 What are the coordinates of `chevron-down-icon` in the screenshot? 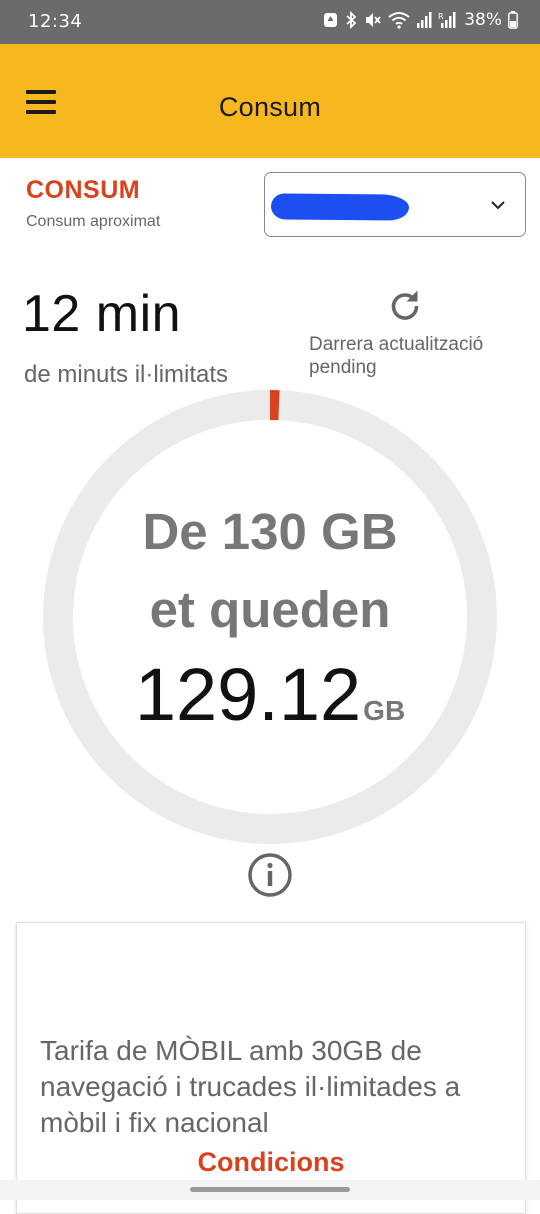 It's located at (498, 207).